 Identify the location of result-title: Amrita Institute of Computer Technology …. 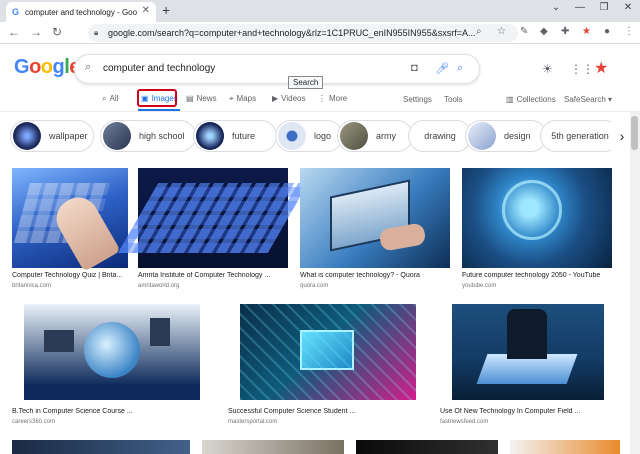
(213, 275).